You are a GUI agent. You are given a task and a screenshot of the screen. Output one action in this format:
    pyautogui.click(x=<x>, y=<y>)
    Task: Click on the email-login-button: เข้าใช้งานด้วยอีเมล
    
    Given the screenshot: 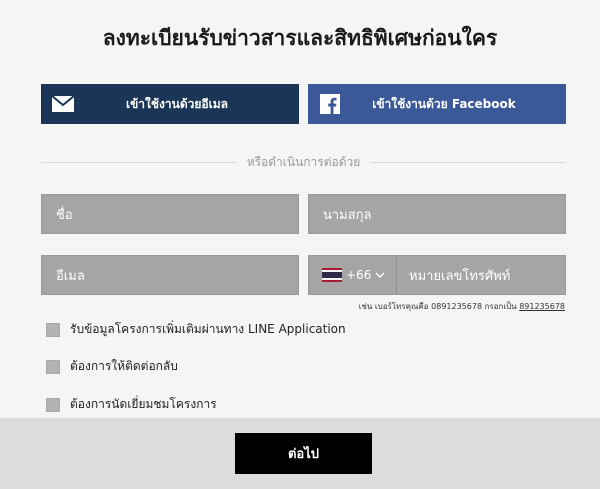 What is the action you would take?
    pyautogui.click(x=170, y=104)
    